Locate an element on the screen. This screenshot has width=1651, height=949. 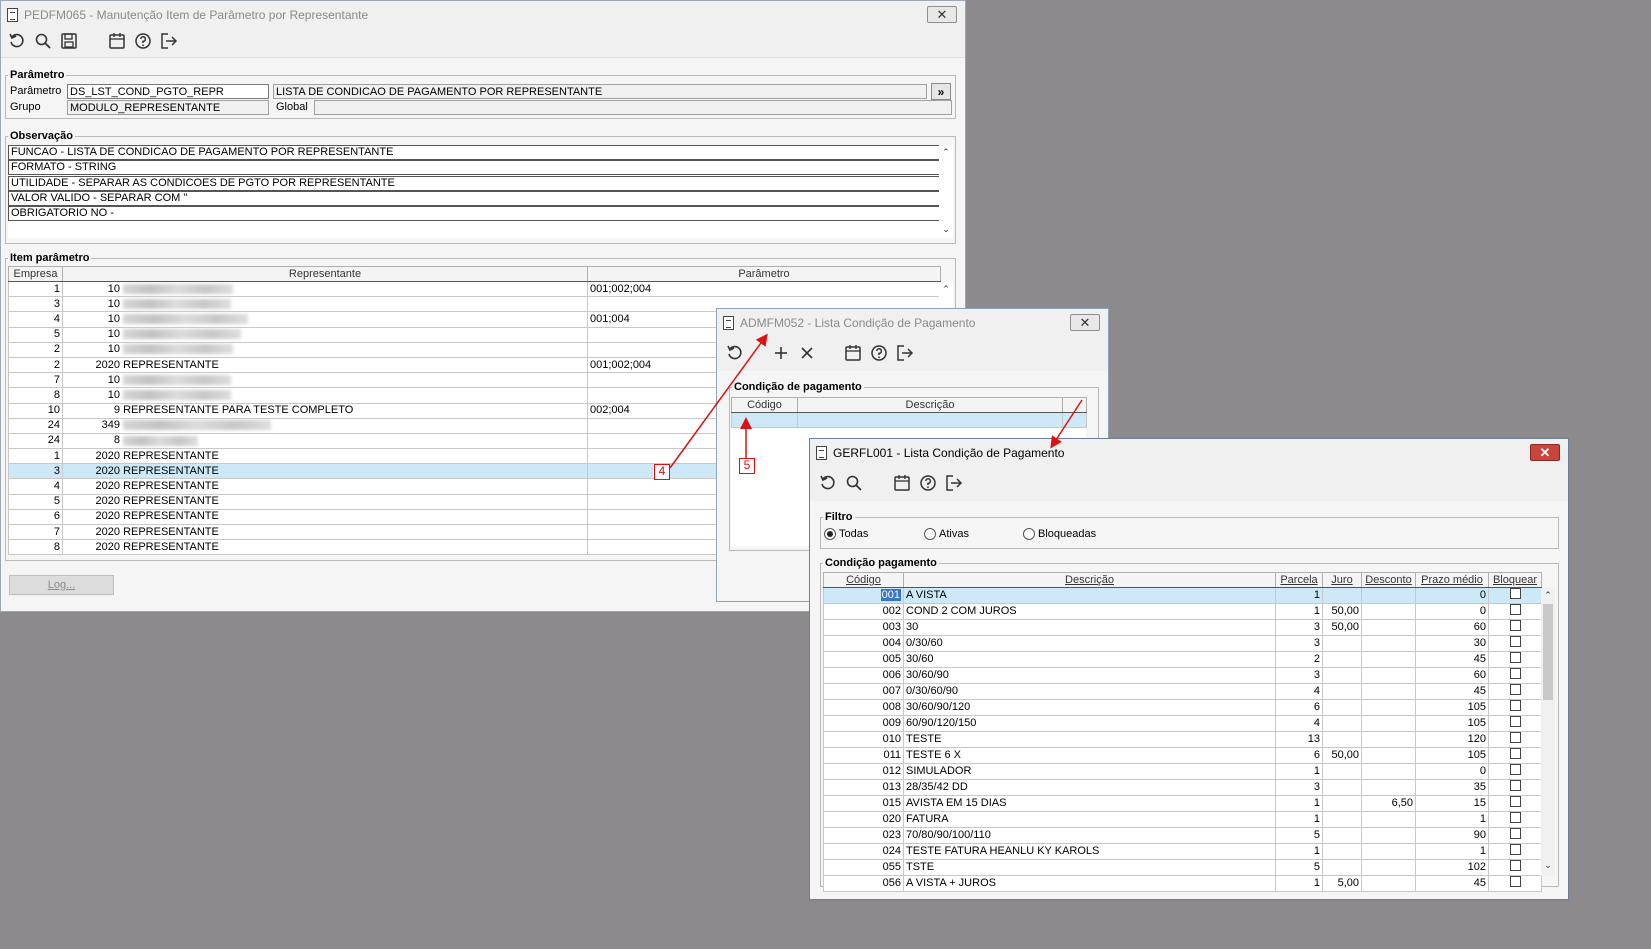
callout-5: 5 is located at coordinates (747, 466).